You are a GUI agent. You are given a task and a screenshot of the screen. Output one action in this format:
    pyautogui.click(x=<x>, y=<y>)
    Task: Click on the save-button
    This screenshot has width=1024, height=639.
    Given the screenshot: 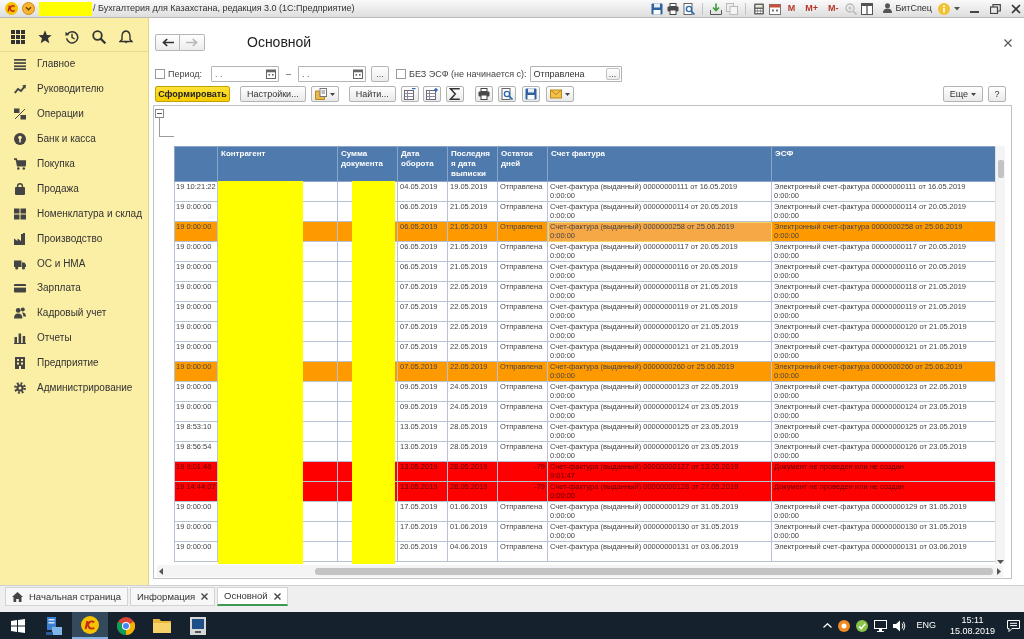 What is the action you would take?
    pyautogui.click(x=530, y=94)
    